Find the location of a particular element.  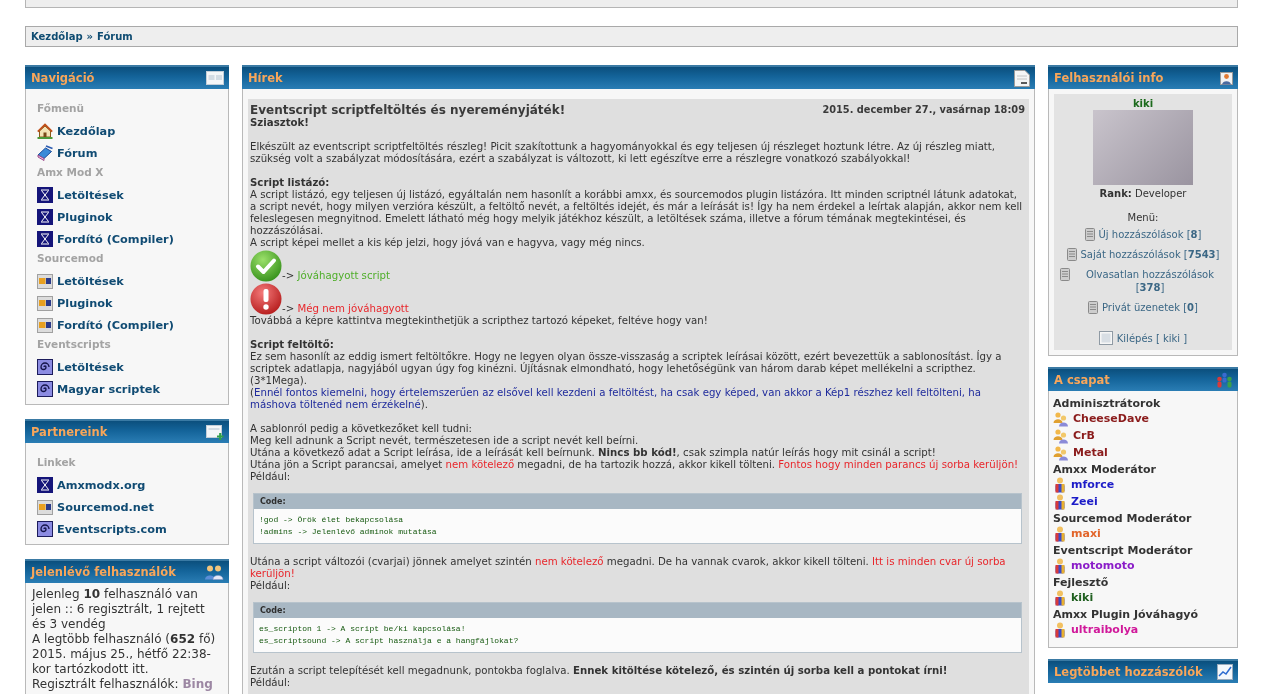

registered-label: Regisztrált felhasználók: is located at coordinates (105, 684).